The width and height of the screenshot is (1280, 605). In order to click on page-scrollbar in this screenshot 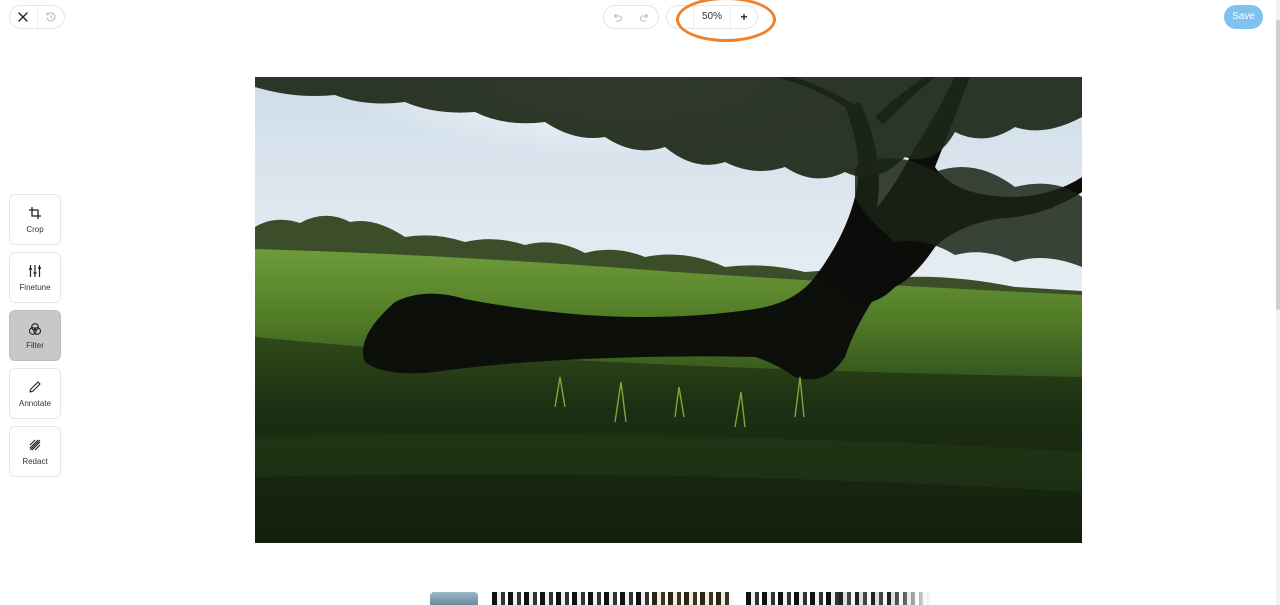, I will do `click(1278, 302)`.